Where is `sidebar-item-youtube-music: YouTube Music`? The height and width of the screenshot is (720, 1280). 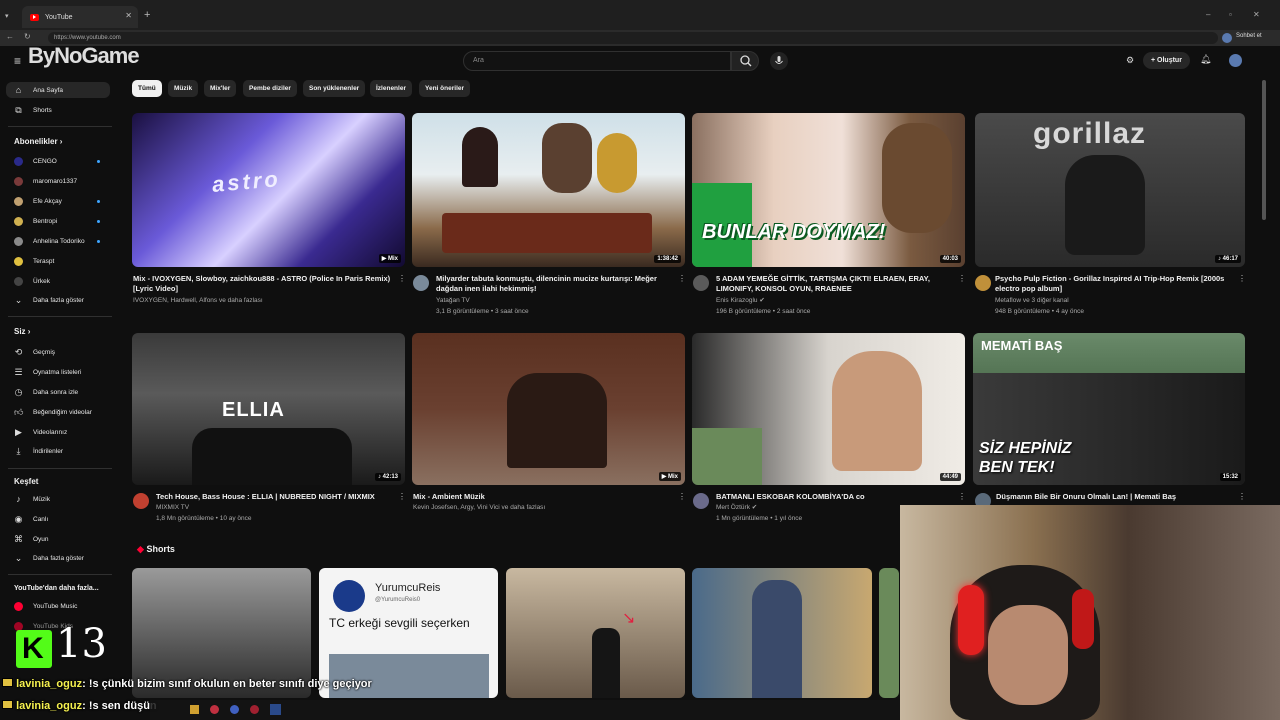
sidebar-item-youtube-music: YouTube Music is located at coordinates (58, 606).